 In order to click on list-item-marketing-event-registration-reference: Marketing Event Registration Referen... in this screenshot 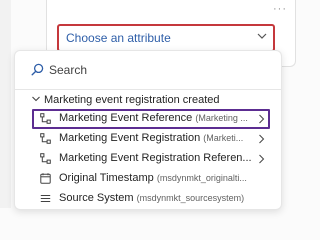, I will do `click(151, 159)`.